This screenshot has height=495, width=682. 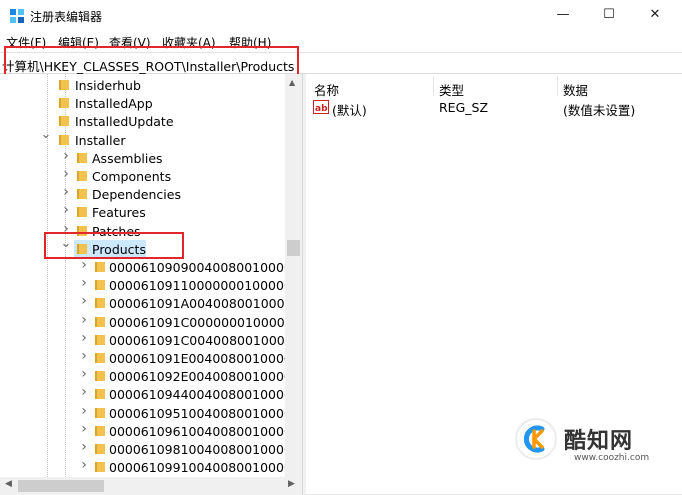 I want to click on tree-item-label: Installer, so click(x=100, y=140).